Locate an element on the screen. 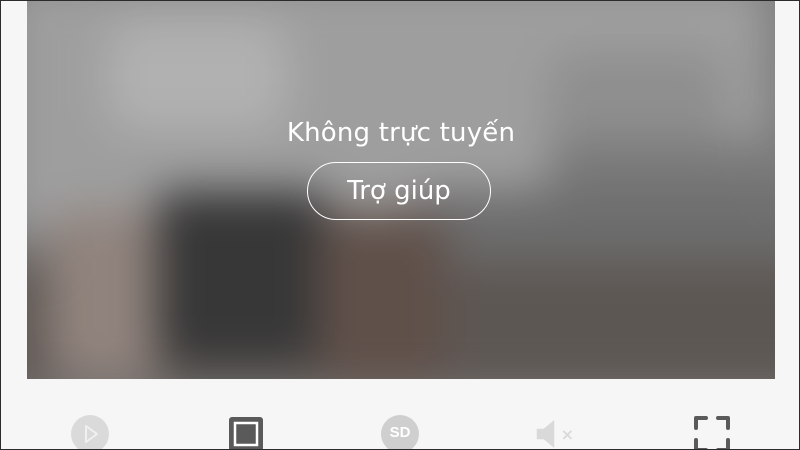 The image size is (800, 450). record-square-icon is located at coordinates (246, 433).